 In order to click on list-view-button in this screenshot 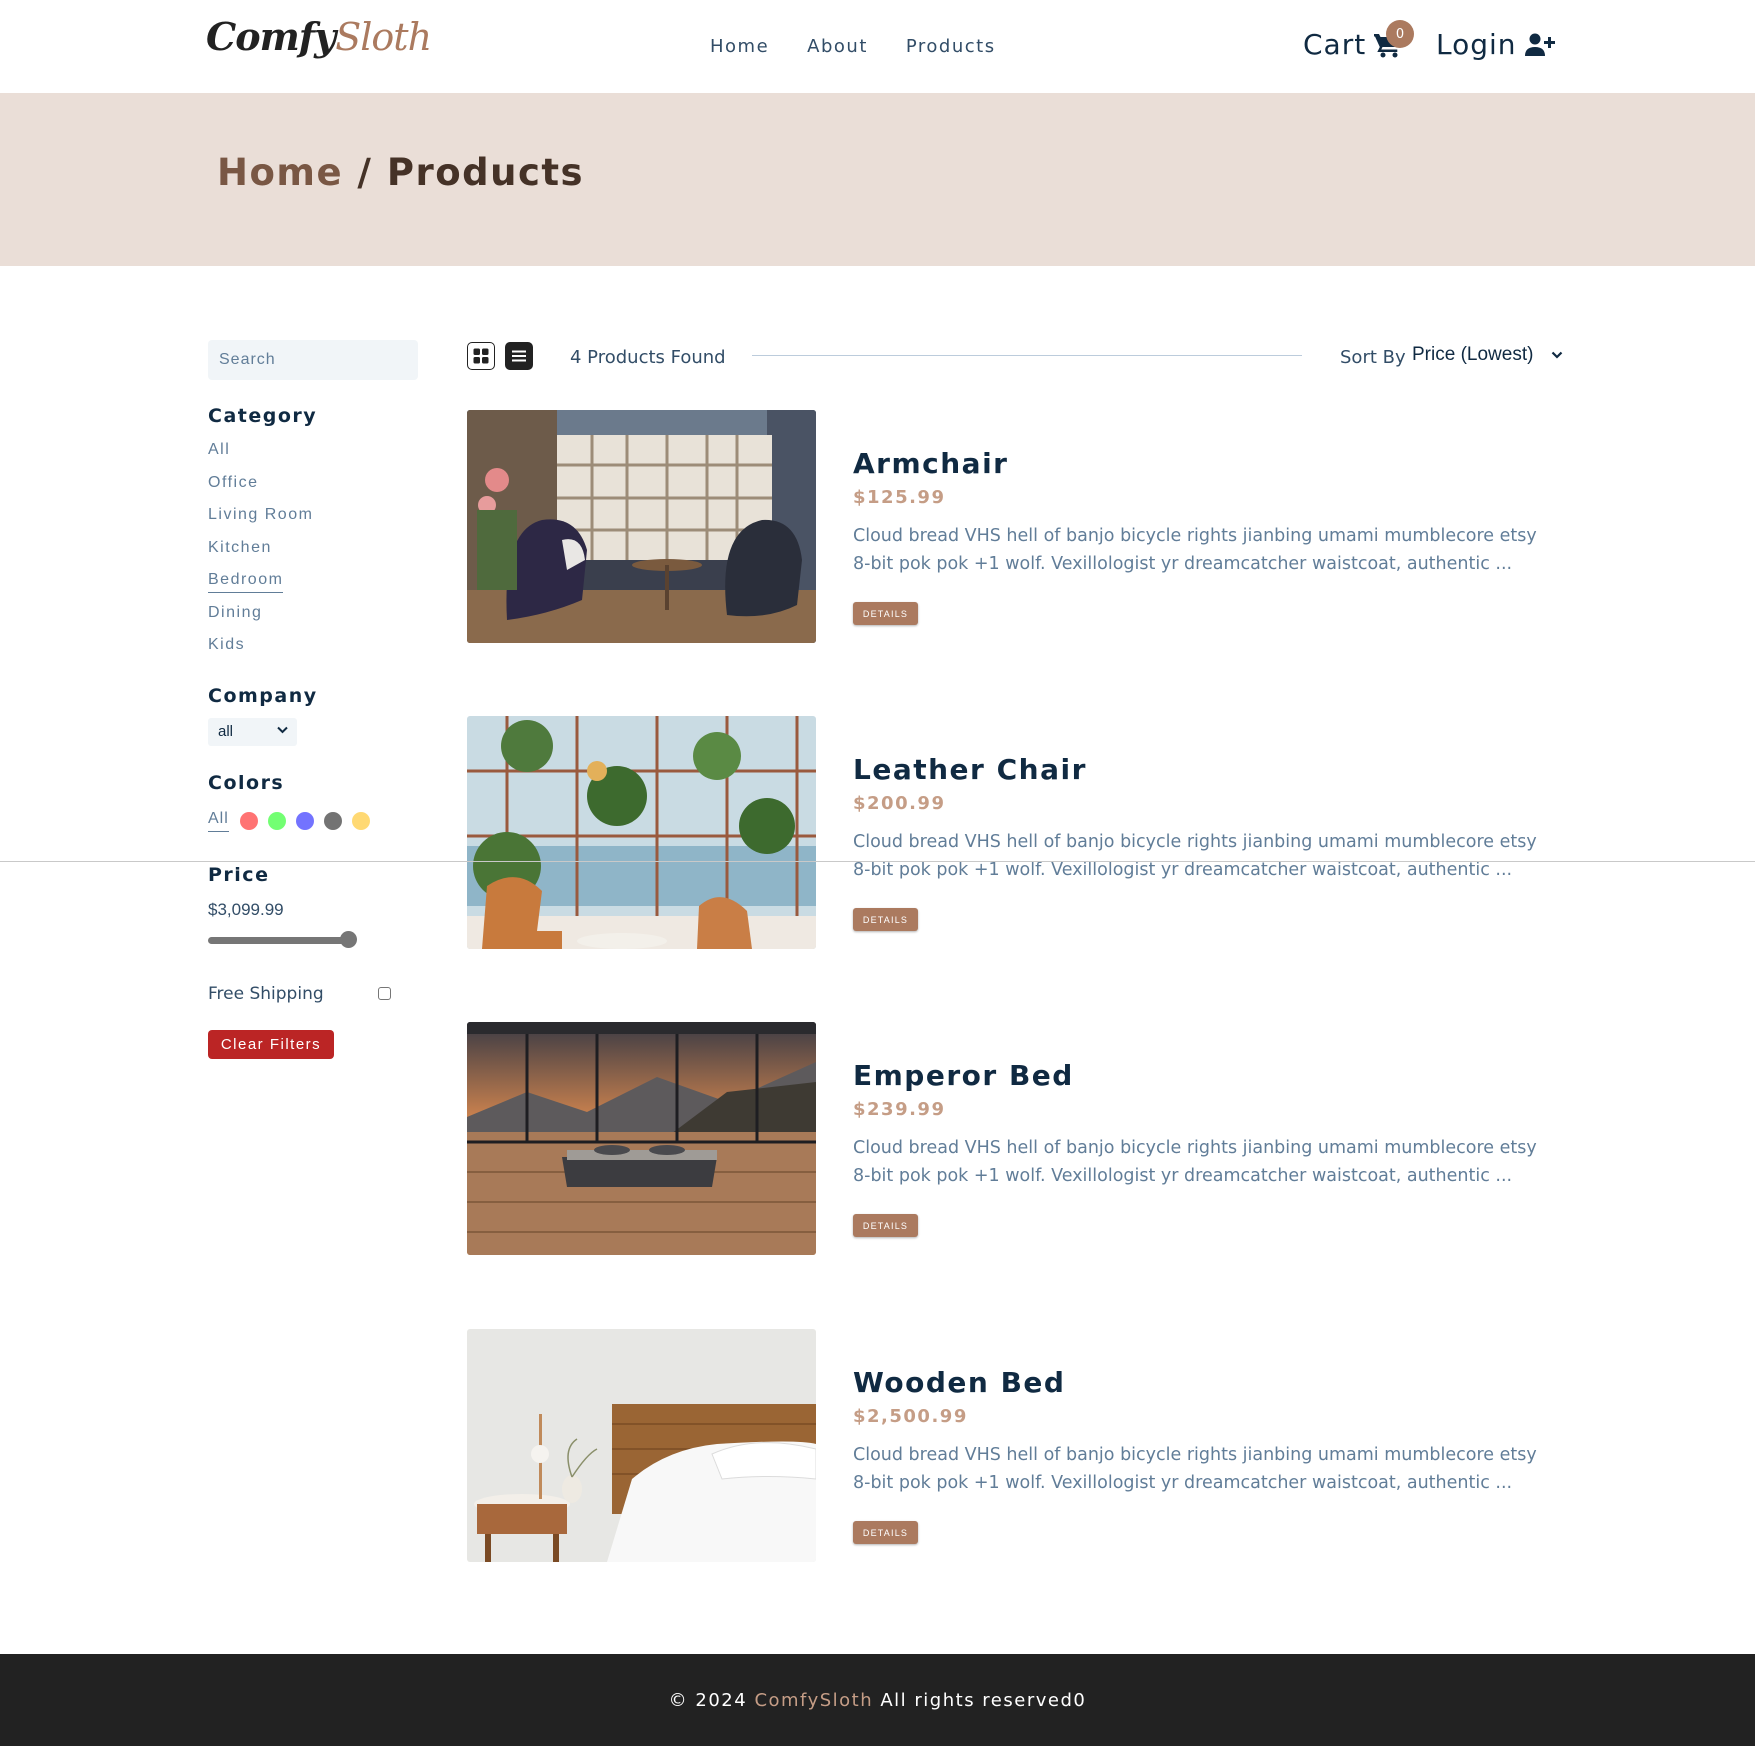, I will do `click(519, 356)`.